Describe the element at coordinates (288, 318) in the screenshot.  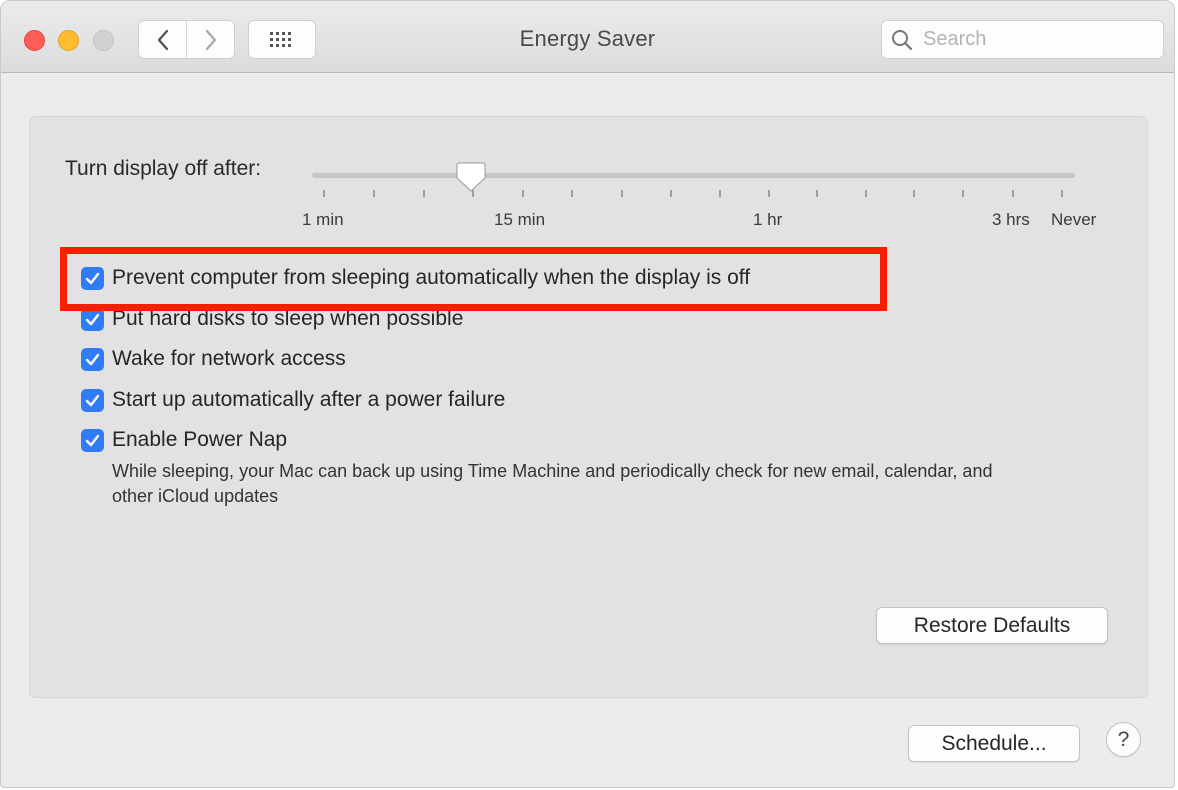
I see `disk-sleep-label: Put hard disks to sleep when possible` at that location.